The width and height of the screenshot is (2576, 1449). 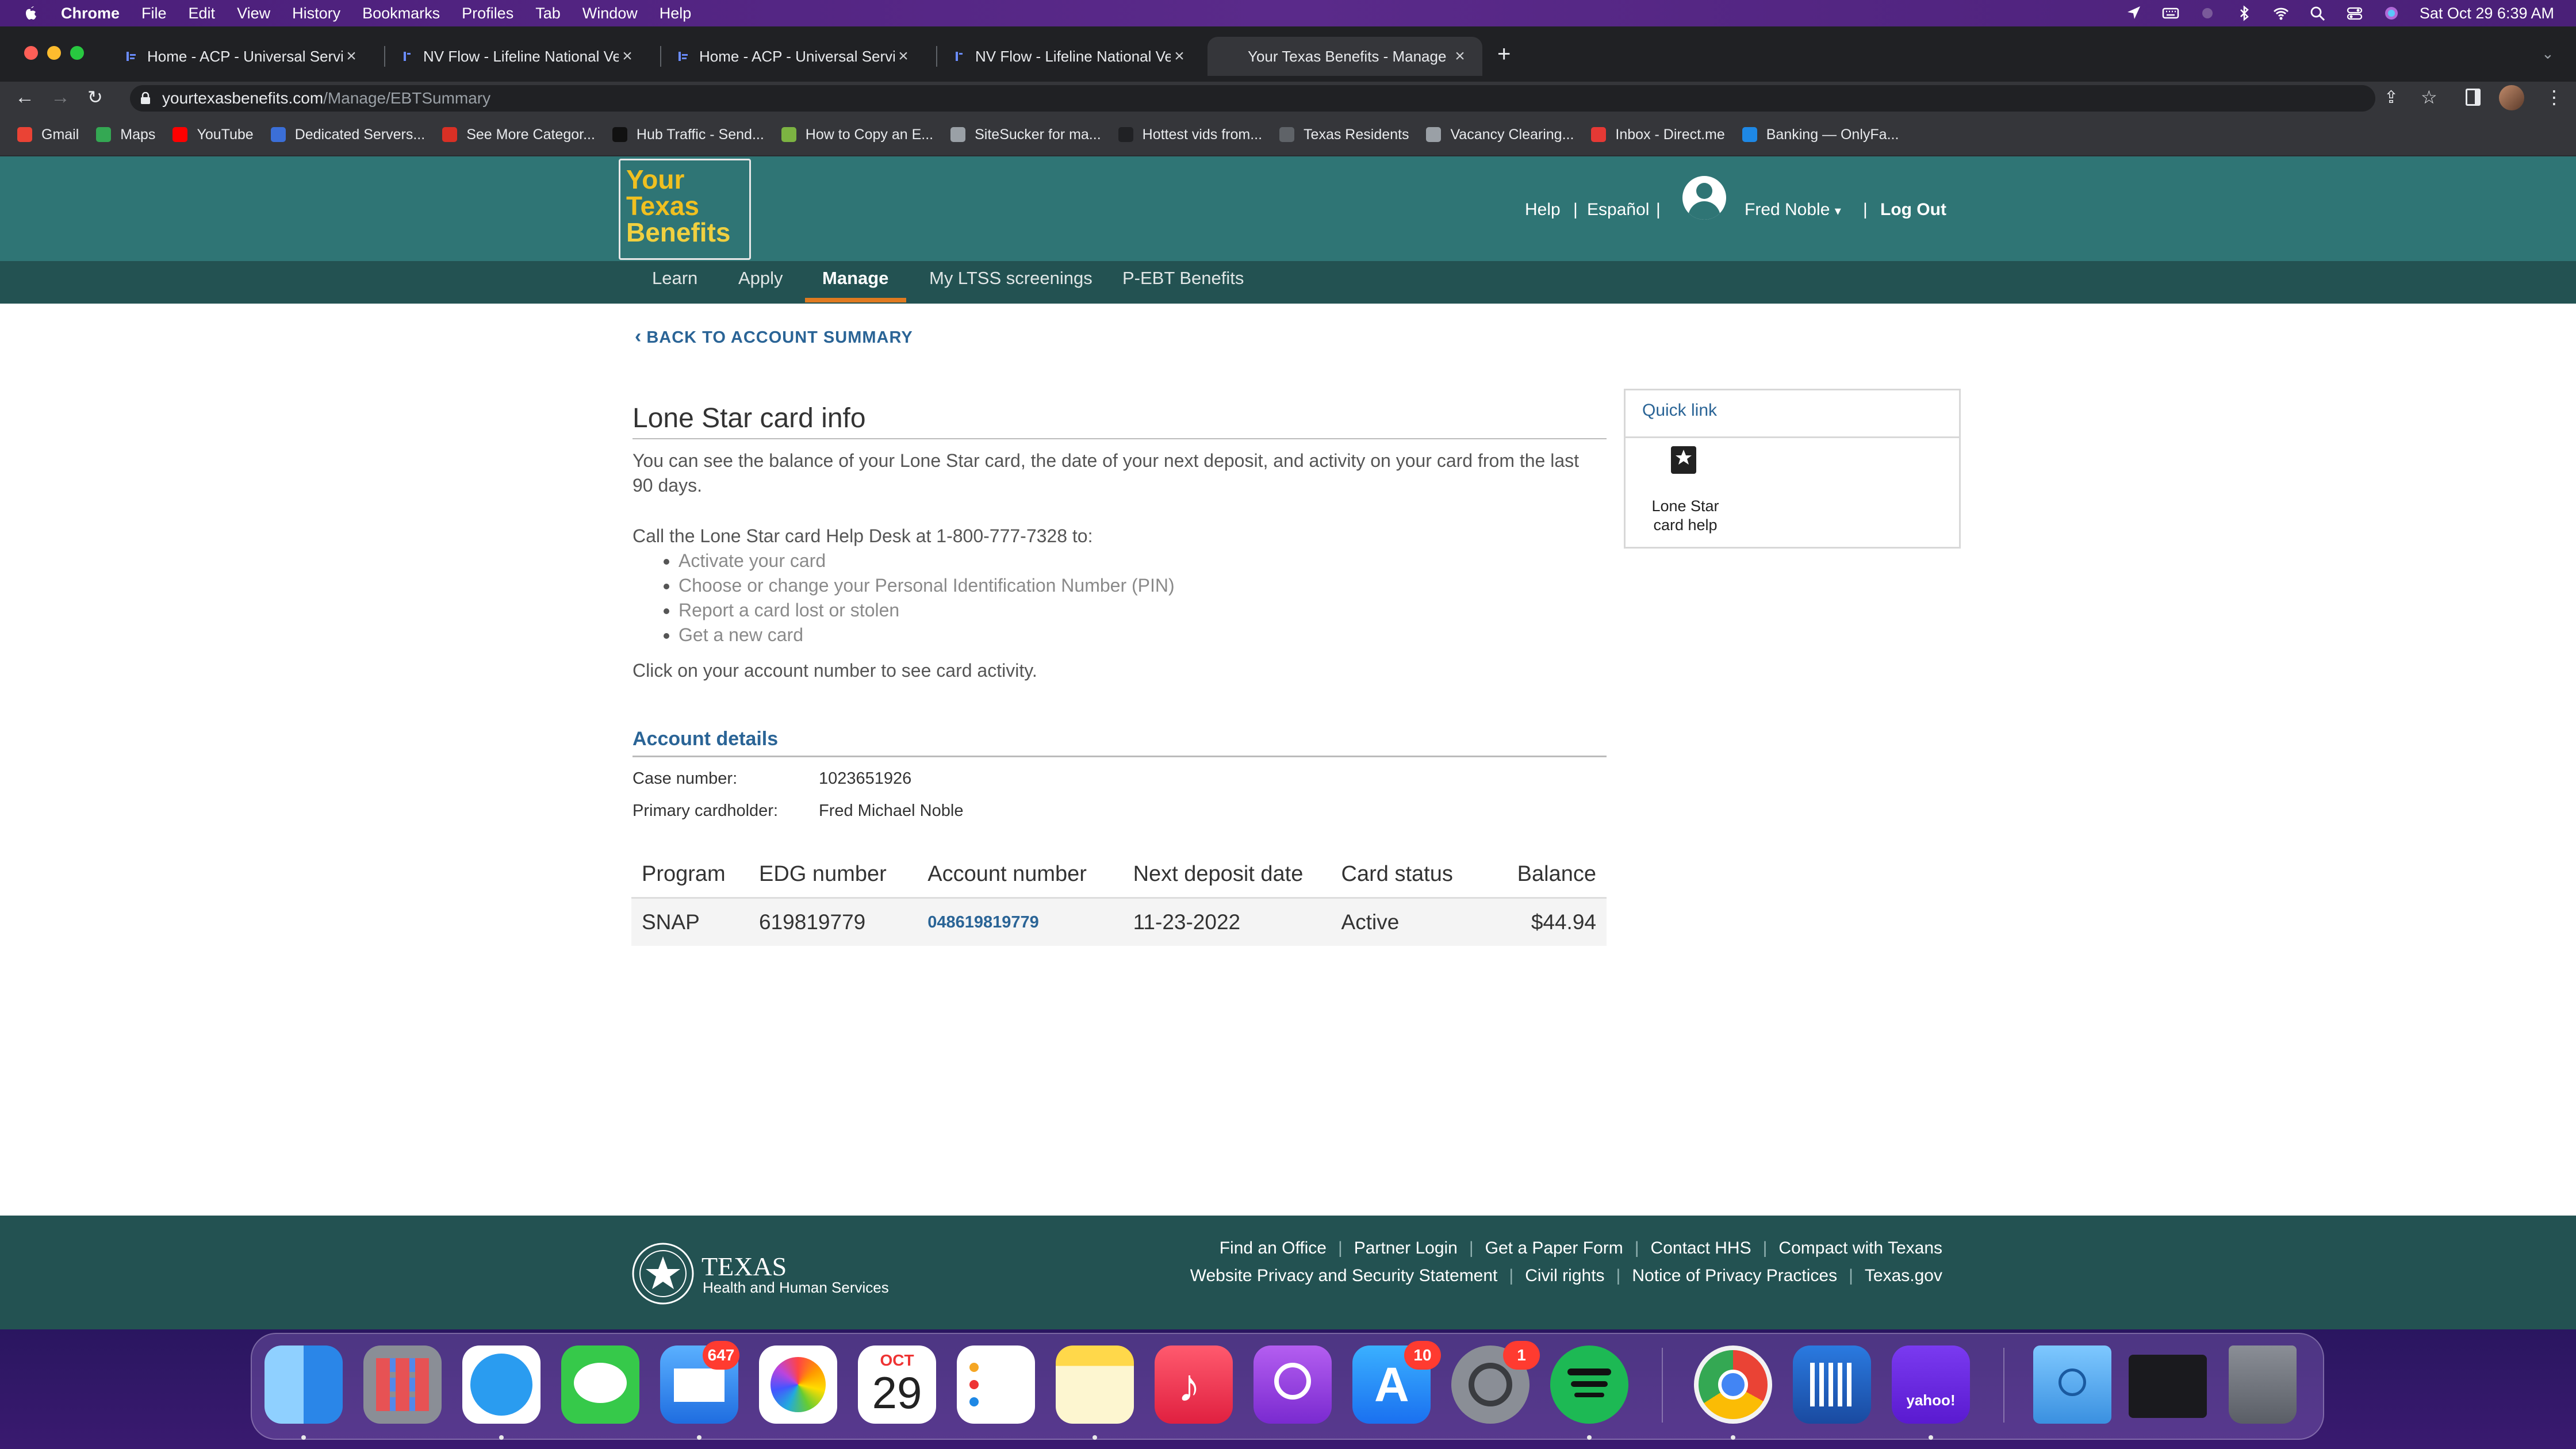 What do you see at coordinates (90, 13) in the screenshot?
I see `menu-app-name: Chrome` at bounding box center [90, 13].